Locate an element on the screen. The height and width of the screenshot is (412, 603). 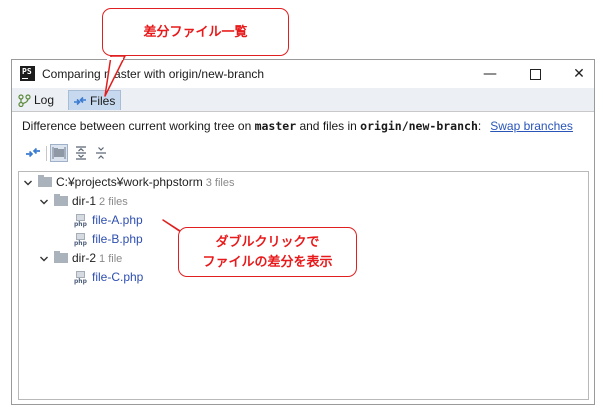
annotation-double-click: ダブルクリックで ファイルの差分を表示 is located at coordinates (267, 252).